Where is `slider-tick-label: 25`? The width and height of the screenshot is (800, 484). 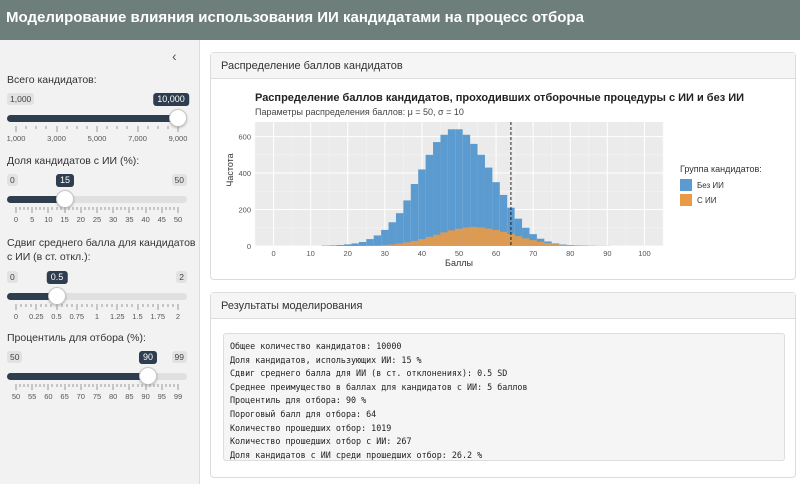
slider-tick-label: 25 is located at coordinates (97, 219).